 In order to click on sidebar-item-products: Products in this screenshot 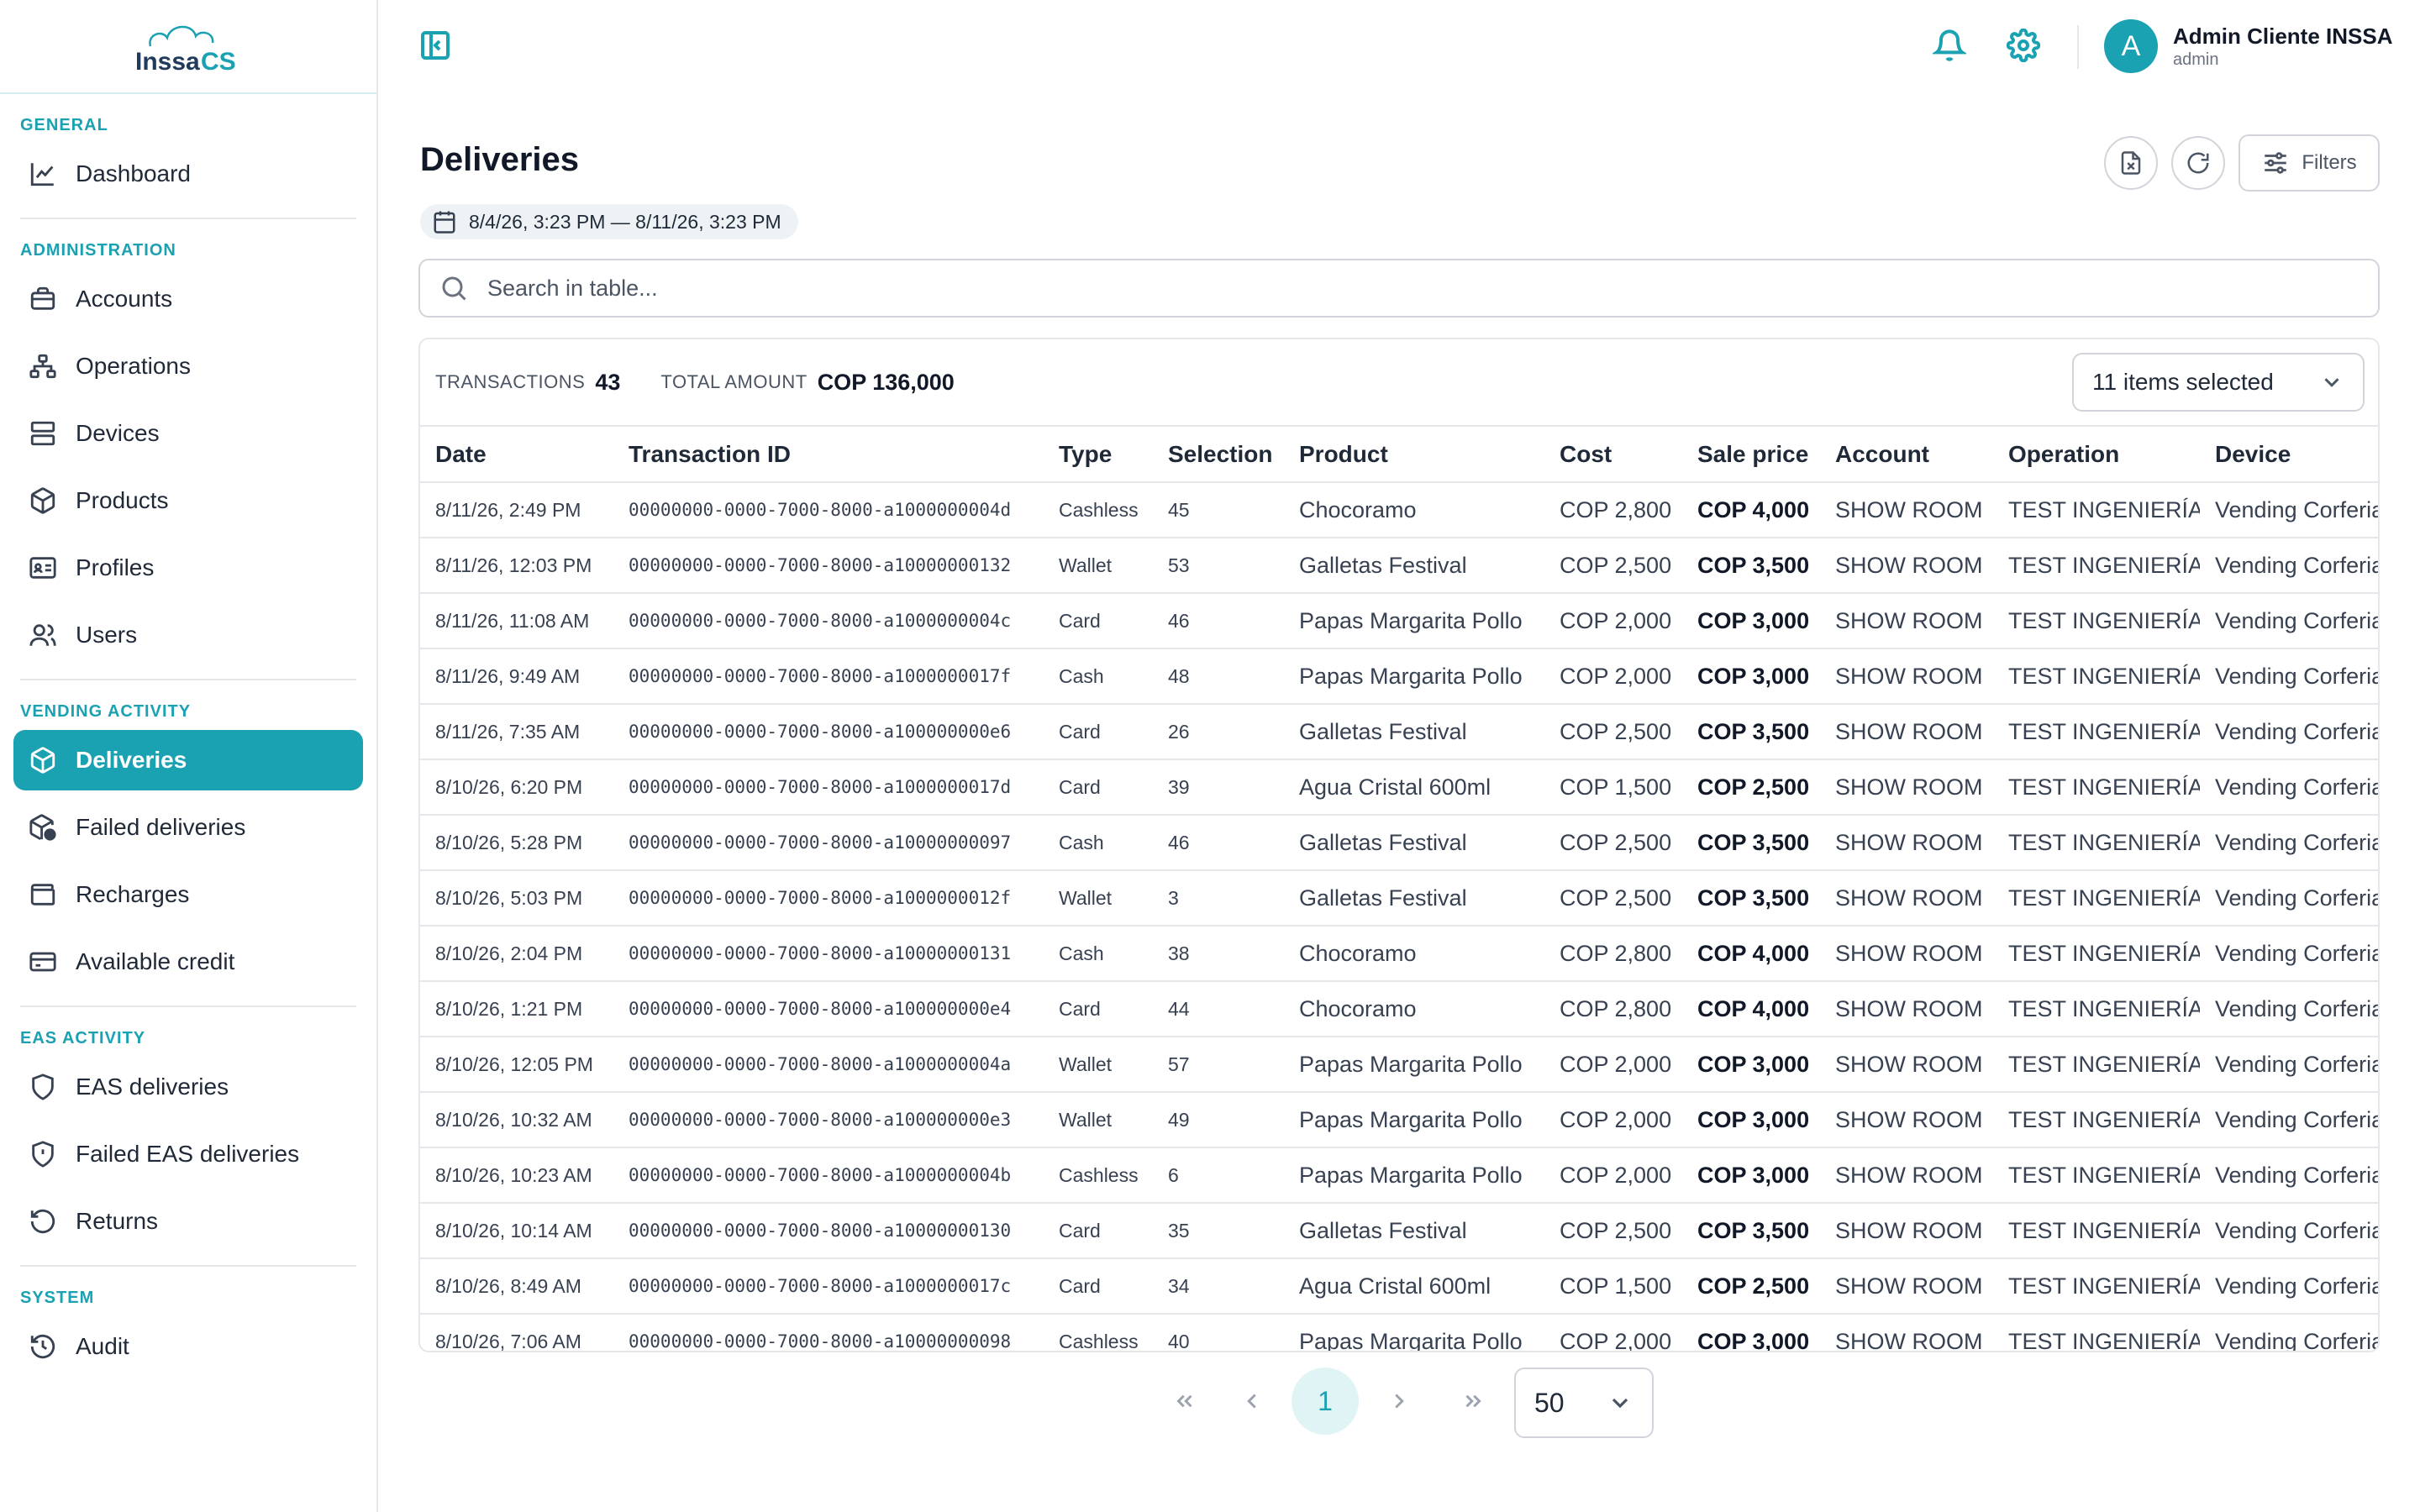, I will do `click(188, 500)`.